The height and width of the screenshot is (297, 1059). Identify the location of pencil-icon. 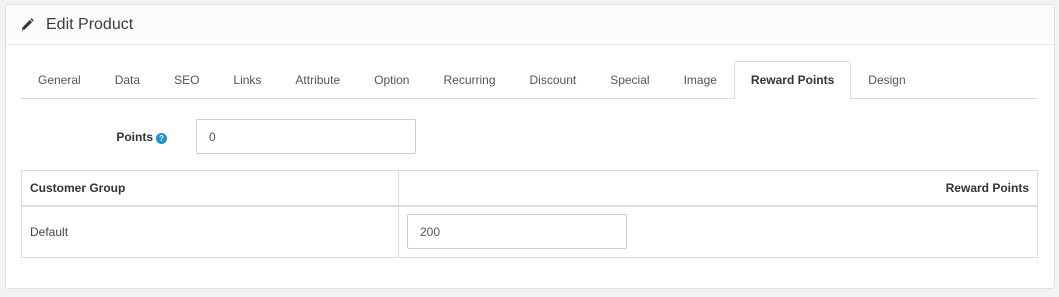
(27, 24).